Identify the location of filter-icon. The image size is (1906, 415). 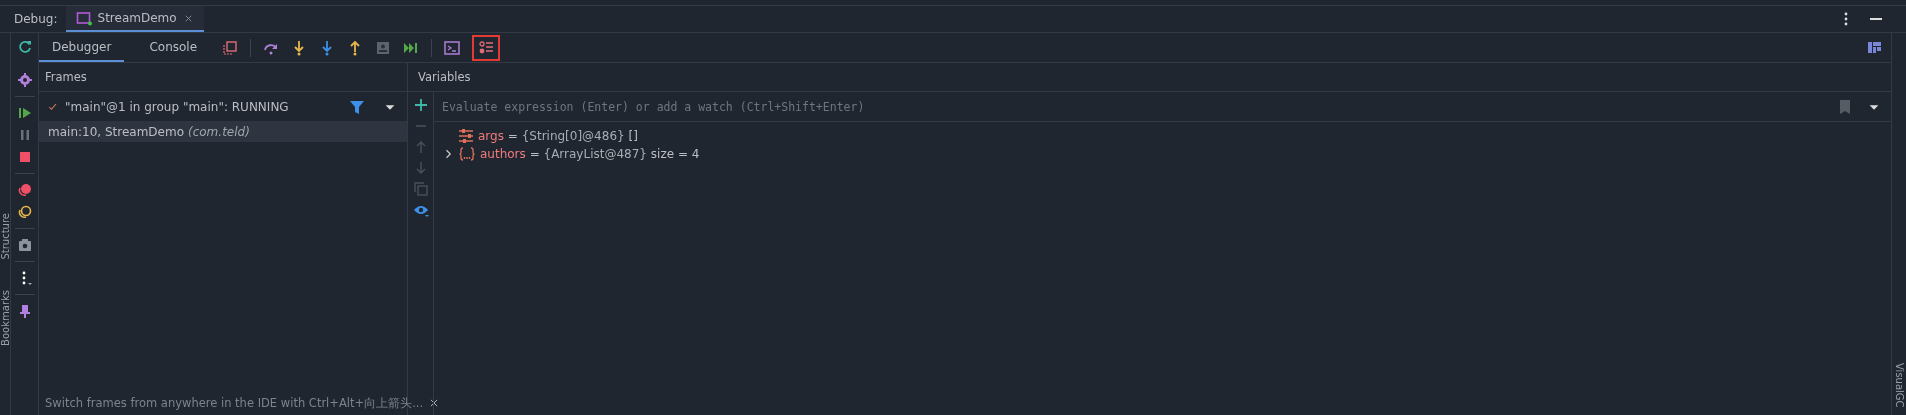
(357, 106).